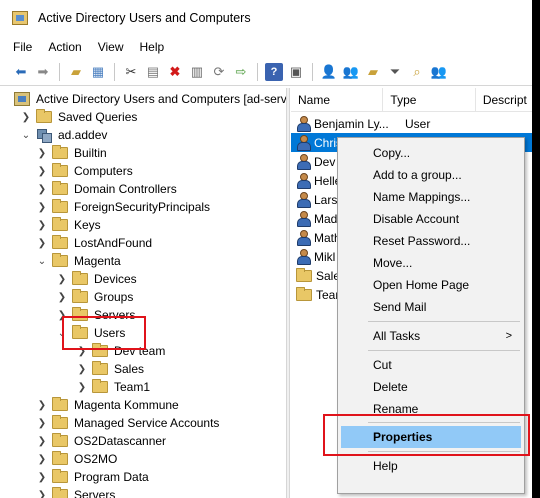 This screenshot has width=540, height=498. What do you see at coordinates (21, 72) in the screenshot?
I see `back-icon: ⬅` at bounding box center [21, 72].